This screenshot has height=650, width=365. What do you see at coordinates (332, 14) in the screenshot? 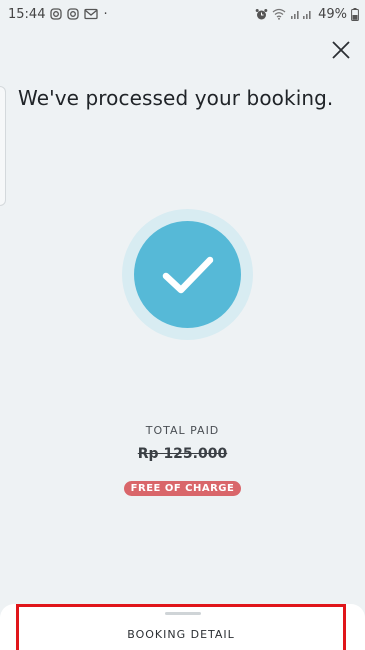
I see `battery-percent: 49%` at bounding box center [332, 14].